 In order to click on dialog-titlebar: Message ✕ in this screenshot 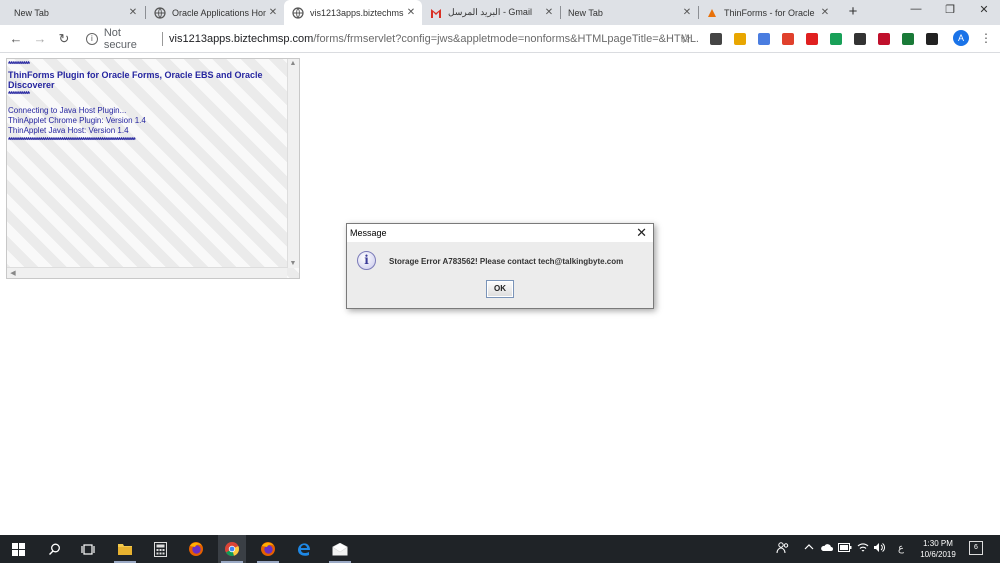, I will do `click(500, 233)`.